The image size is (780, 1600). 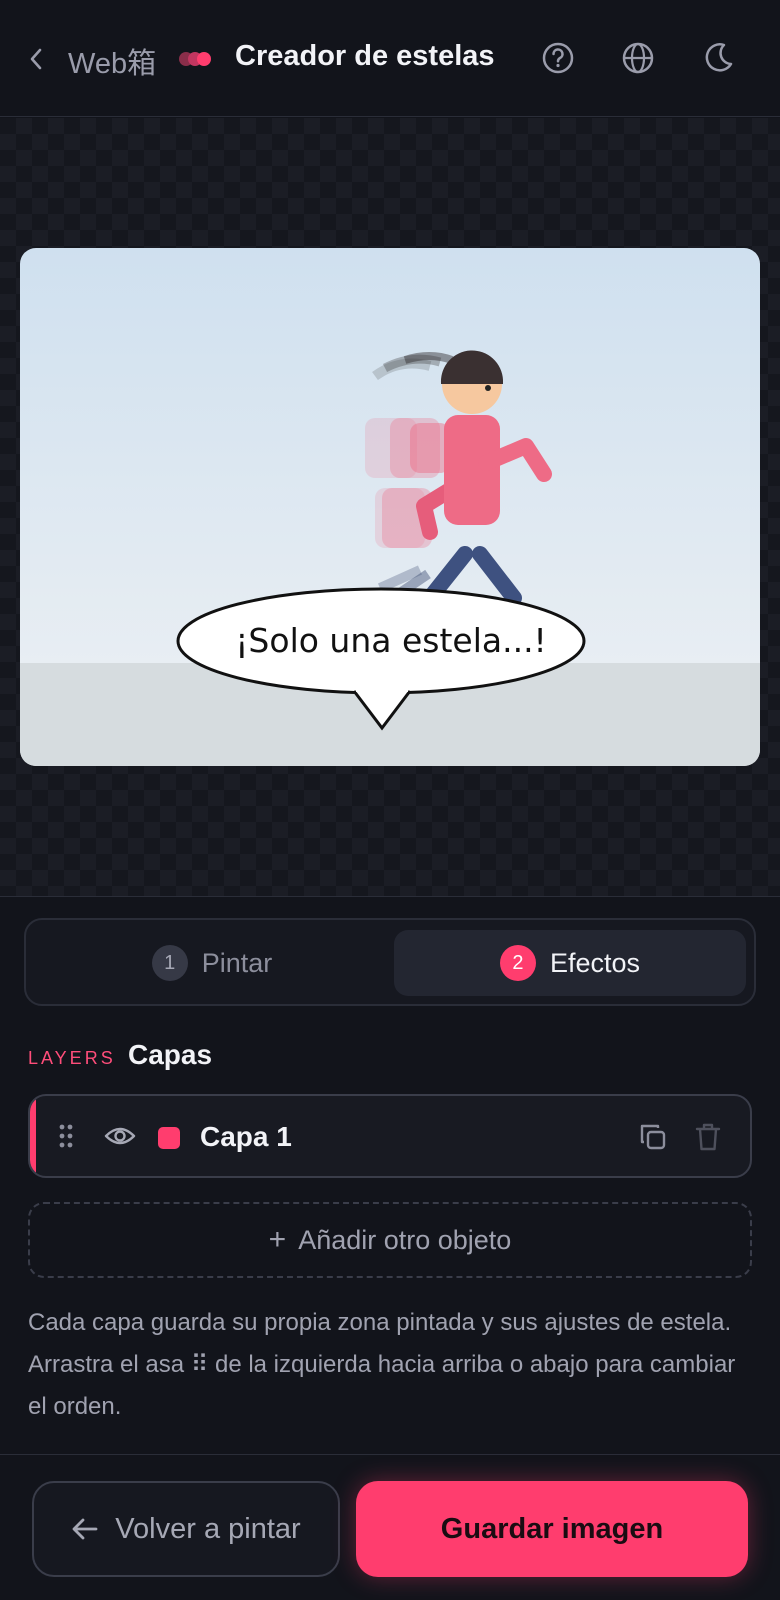 I want to click on tab-pintar: 1 Pintar, so click(x=212, y=963).